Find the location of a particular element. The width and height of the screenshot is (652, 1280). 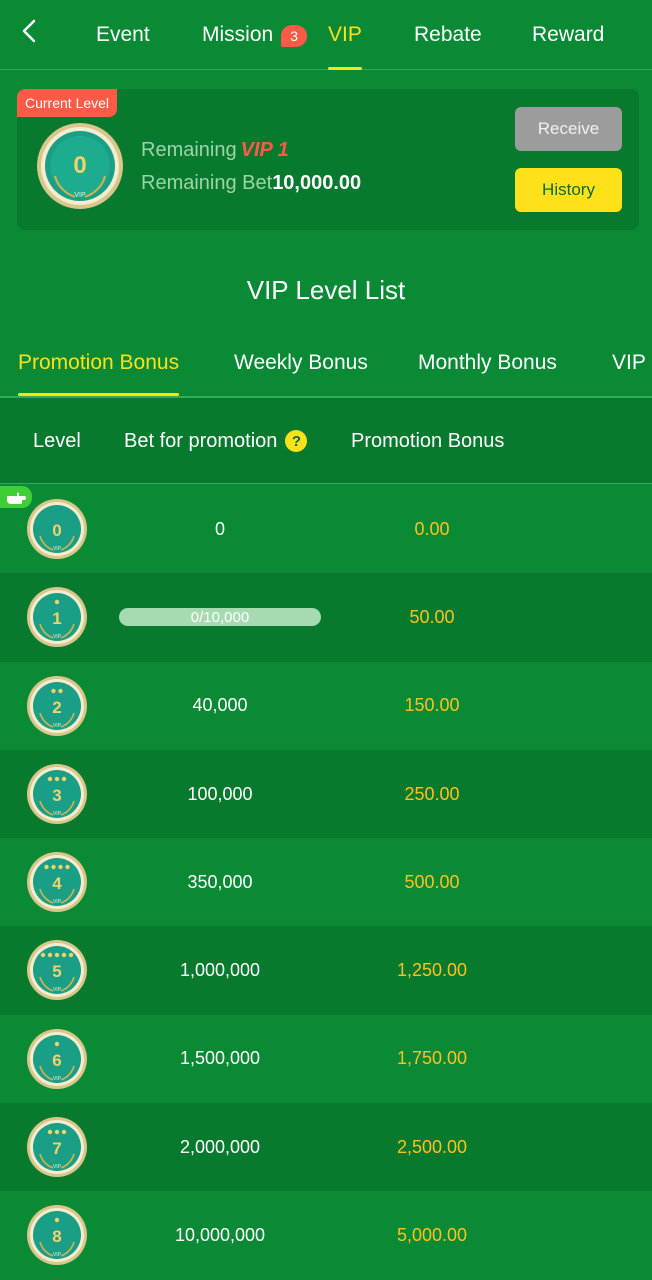

medal-level-number: 7 is located at coordinates (56, 1148).